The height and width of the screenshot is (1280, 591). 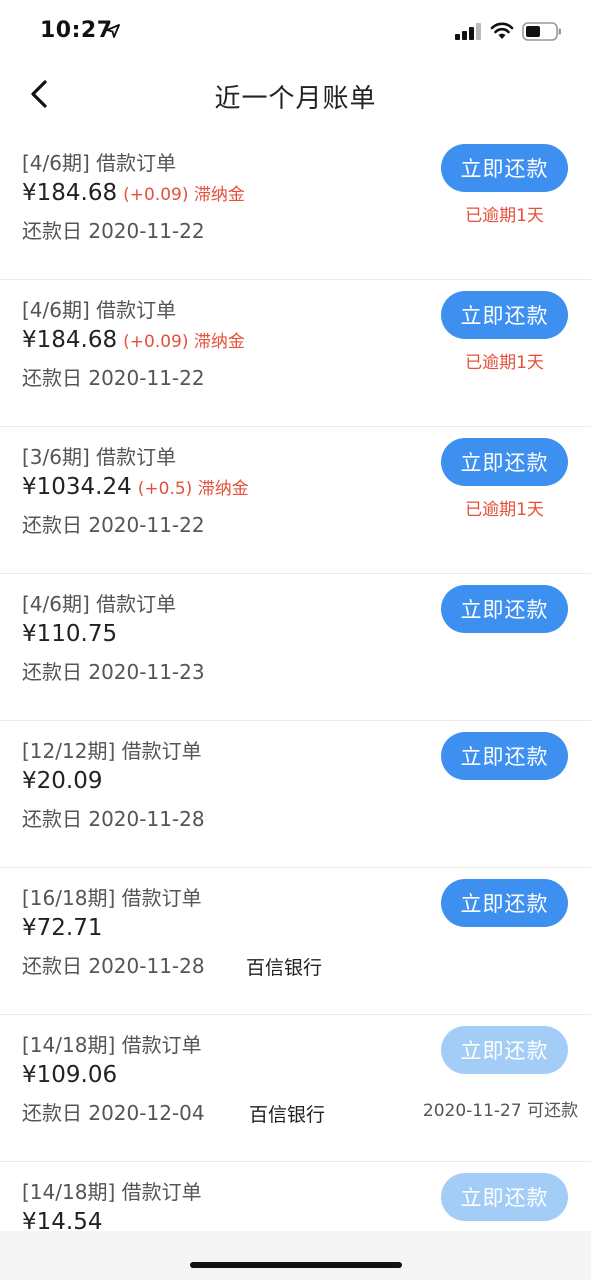 I want to click on bill-amount-row: ¥110.75, so click(x=69, y=634).